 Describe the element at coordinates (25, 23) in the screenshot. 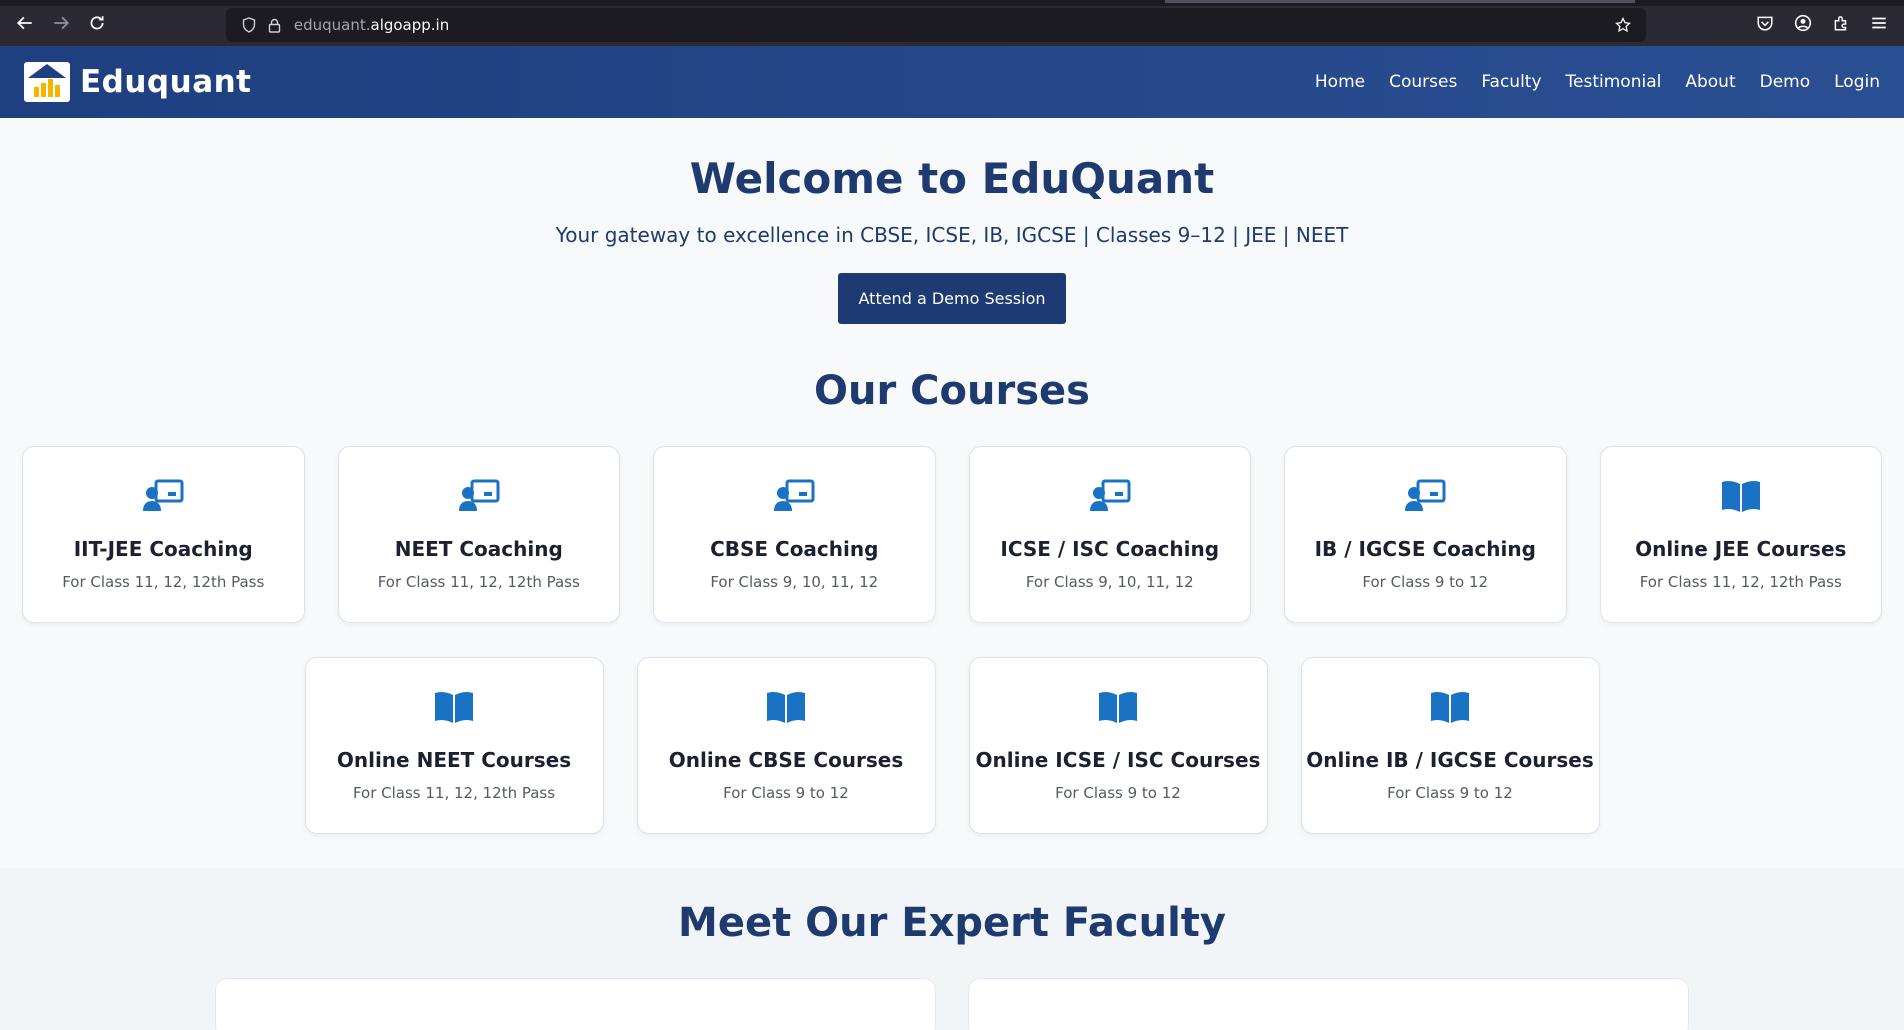

I see `back-icon` at that location.